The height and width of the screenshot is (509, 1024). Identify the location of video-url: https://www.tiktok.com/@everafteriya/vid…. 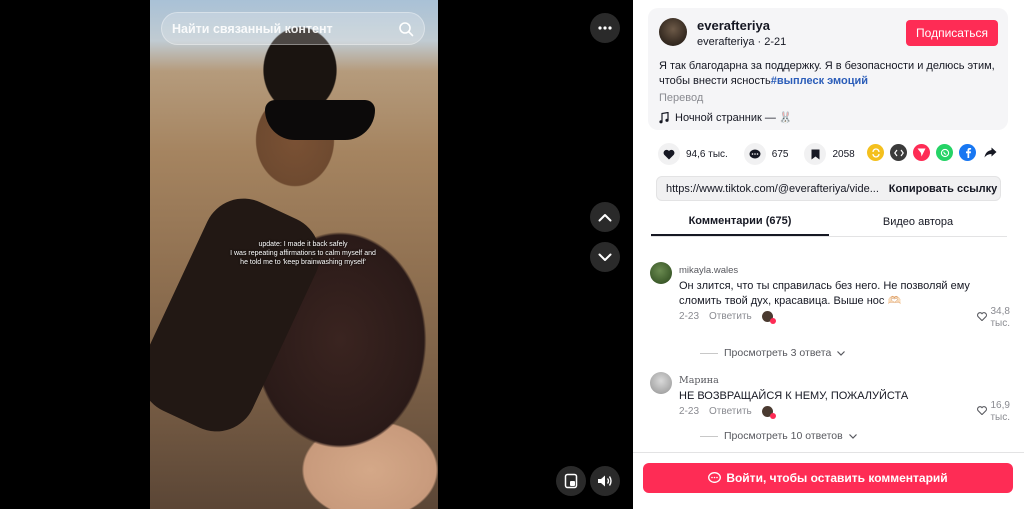
(771, 189).